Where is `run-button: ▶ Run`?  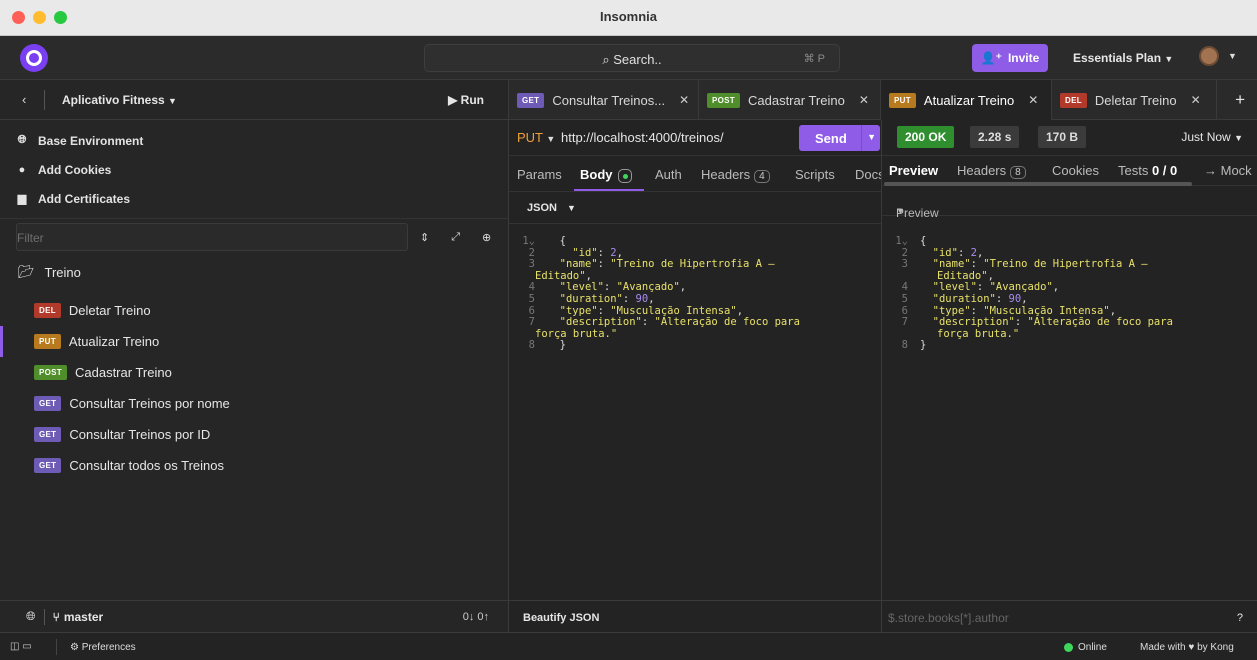
run-button: ▶ Run is located at coordinates (466, 100).